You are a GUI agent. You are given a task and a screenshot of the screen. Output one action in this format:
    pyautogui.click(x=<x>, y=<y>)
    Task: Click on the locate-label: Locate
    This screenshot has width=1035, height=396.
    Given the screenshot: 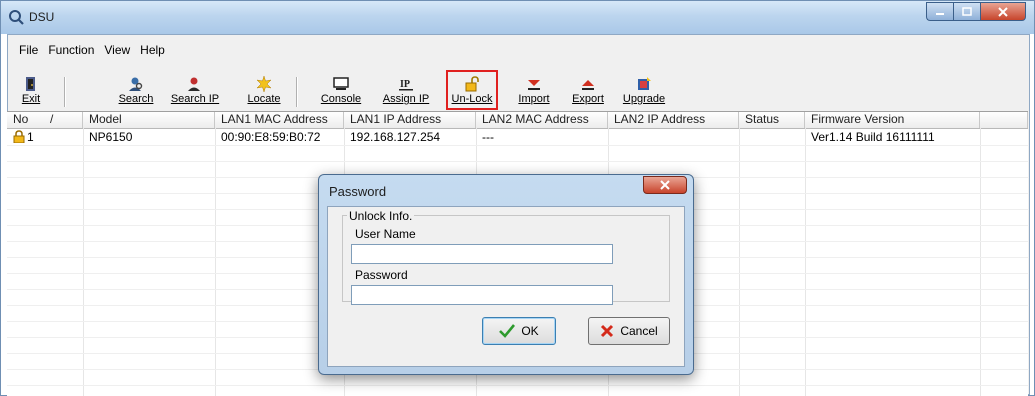 What is the action you would take?
    pyautogui.click(x=264, y=99)
    